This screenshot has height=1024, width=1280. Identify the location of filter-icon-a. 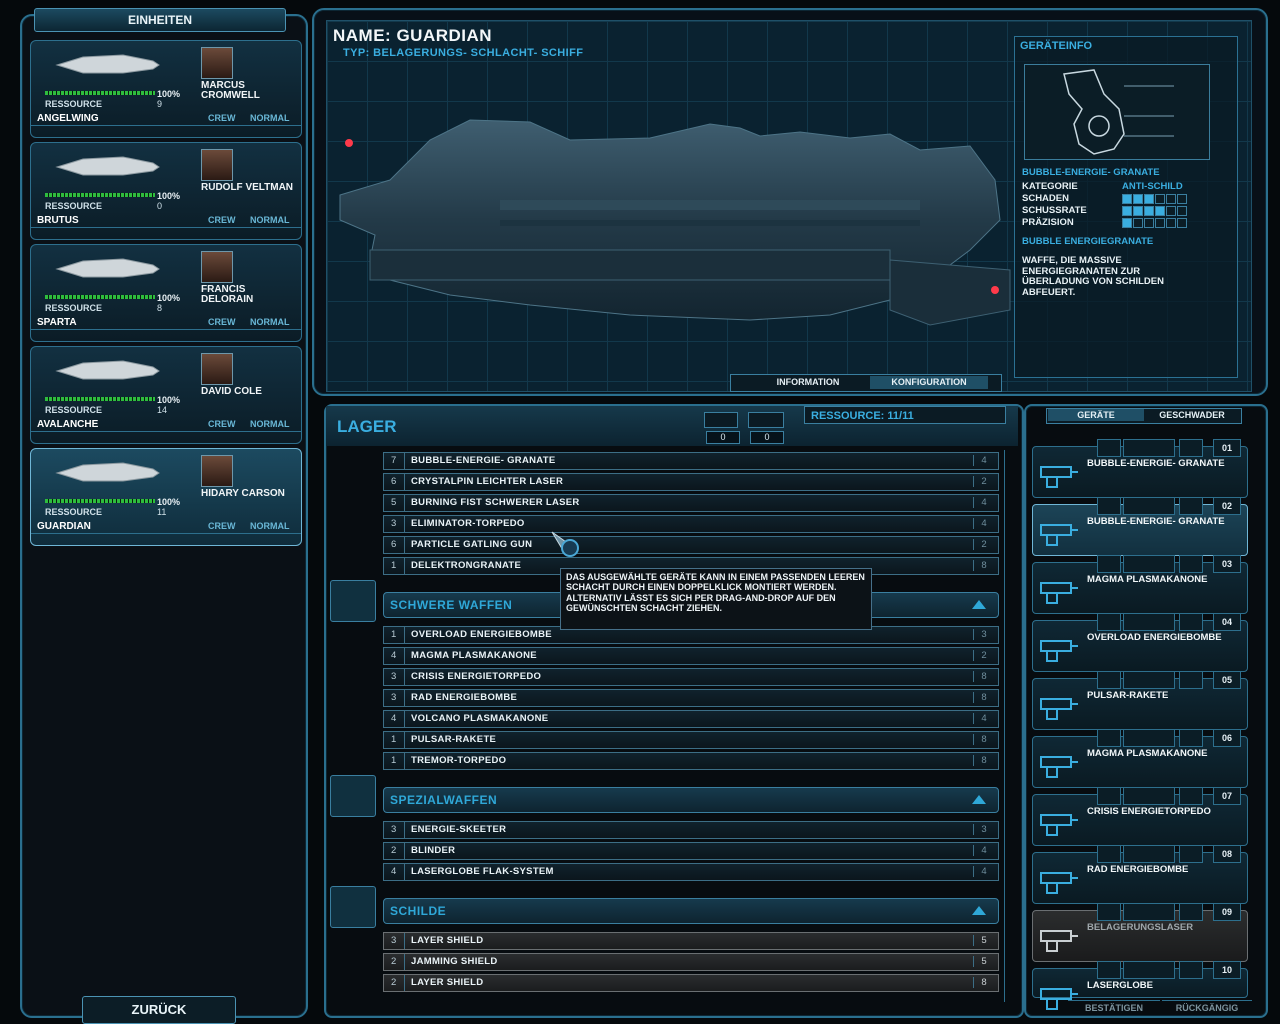
(721, 420).